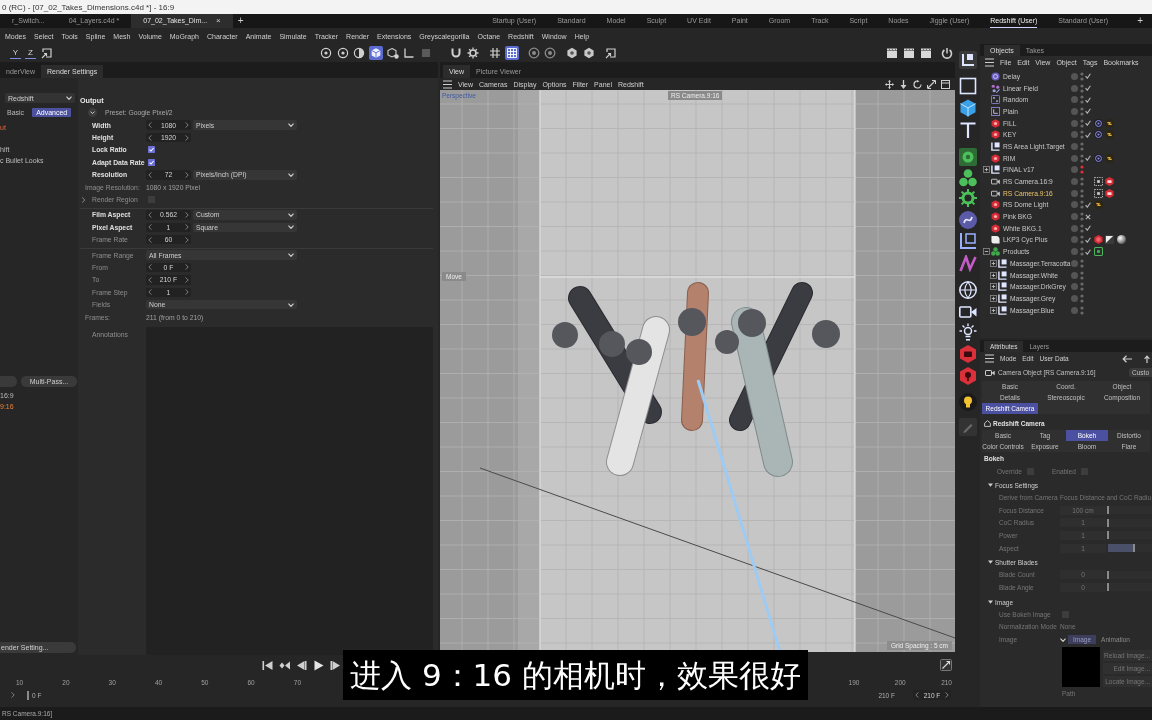 The width and height of the screenshot is (1152, 720). Describe the element at coordinates (967, 86) in the screenshot. I see `square-icon` at that location.